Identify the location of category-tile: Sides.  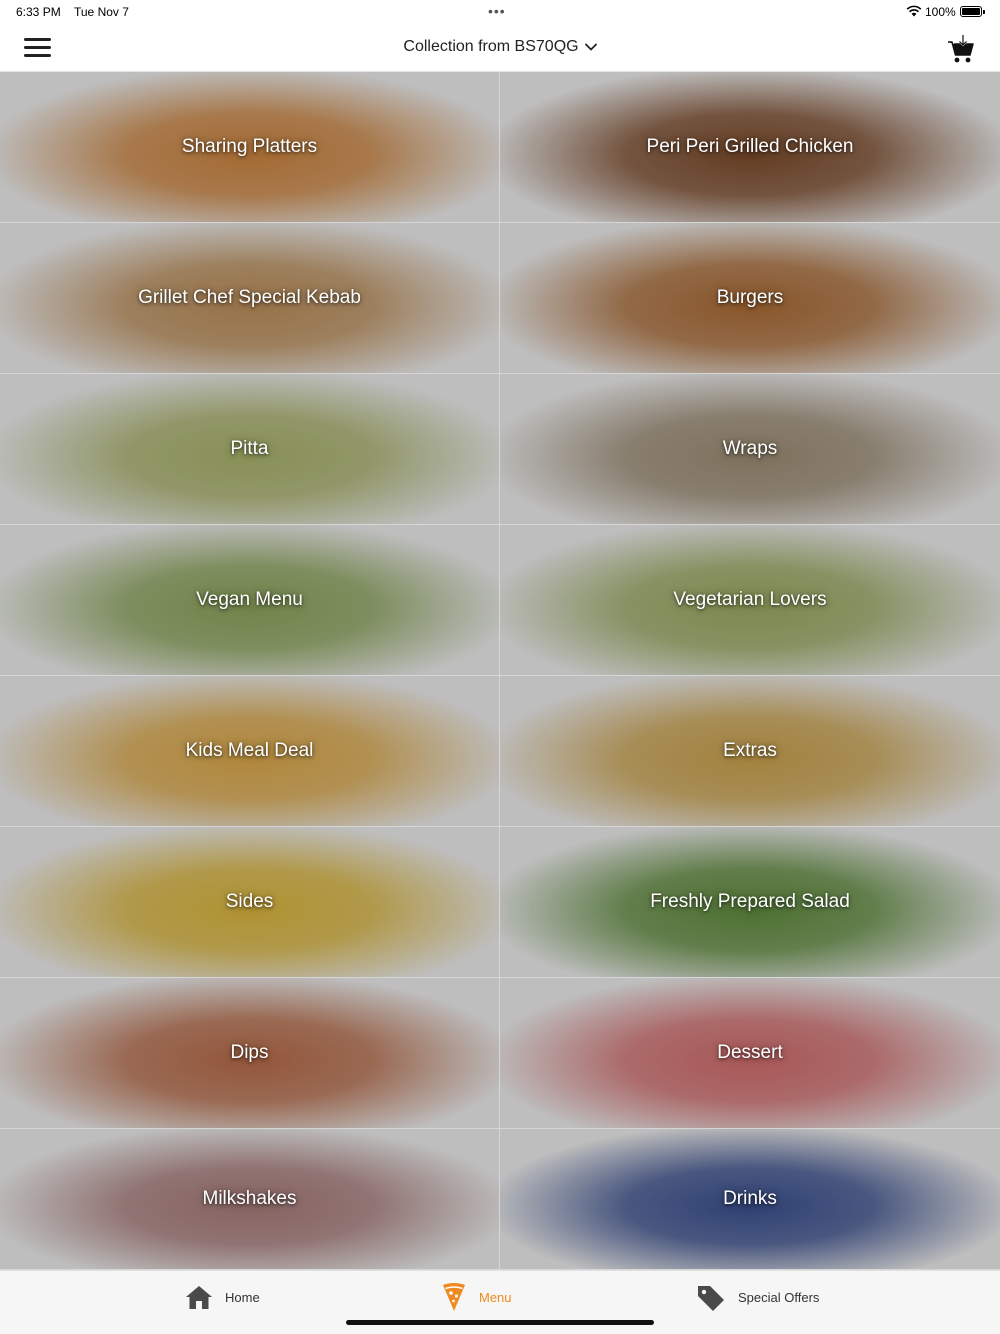
(250, 902).